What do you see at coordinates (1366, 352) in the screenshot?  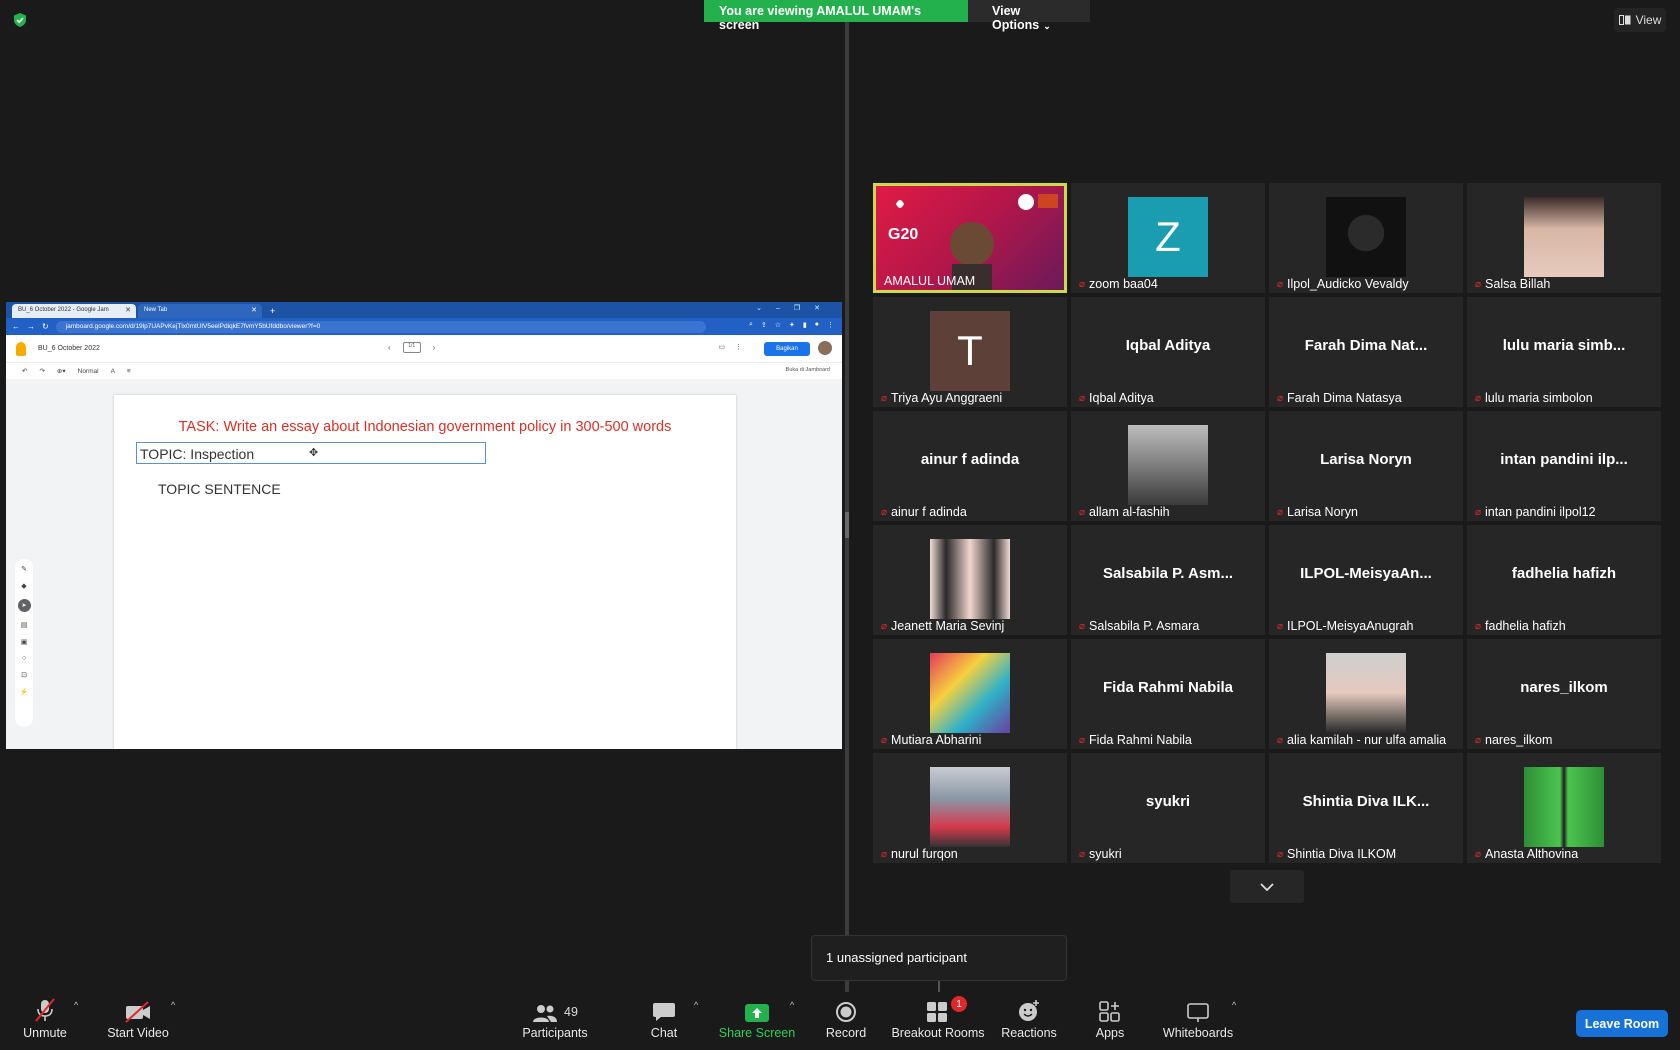 I see `participant-tile: Farah Dima Nat... ⌀ Farah Dima Natasya` at bounding box center [1366, 352].